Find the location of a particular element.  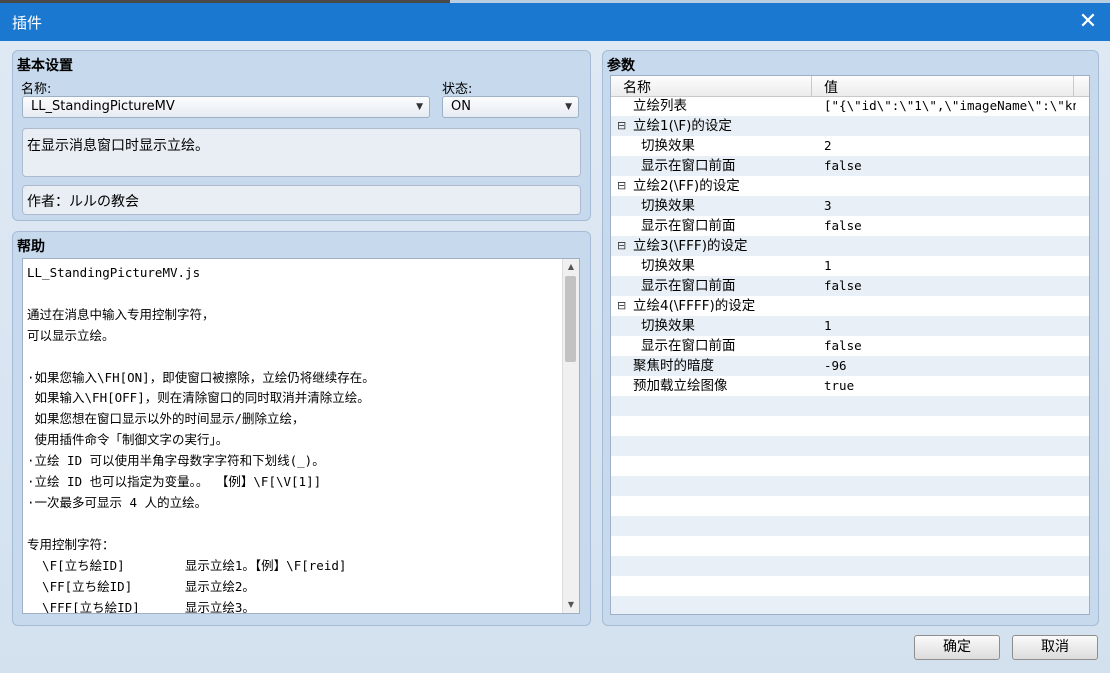

plugin-name-combo: LL_StandingPictureMV ▼ is located at coordinates (226, 107).